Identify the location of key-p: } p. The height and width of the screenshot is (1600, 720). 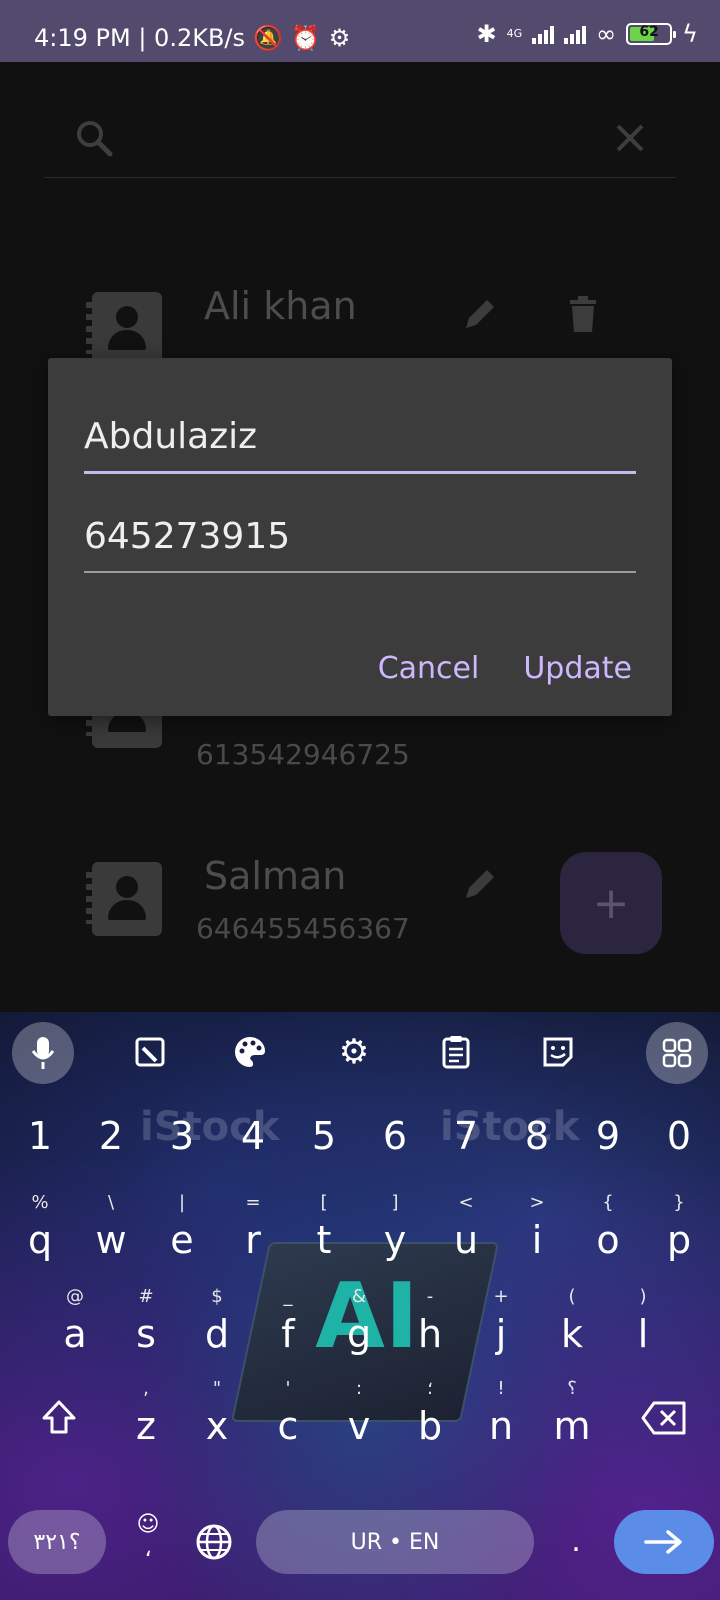
(679, 1231).